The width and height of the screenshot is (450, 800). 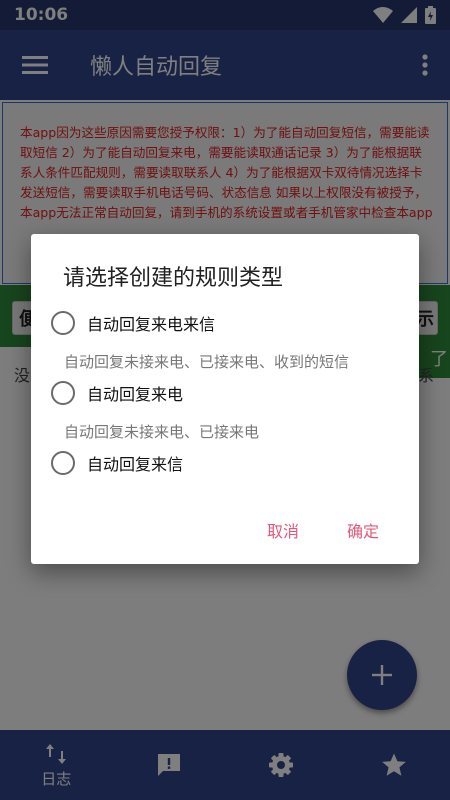 What do you see at coordinates (173, 278) in the screenshot?
I see `dialog-title: 请选择创建的规则类型` at bounding box center [173, 278].